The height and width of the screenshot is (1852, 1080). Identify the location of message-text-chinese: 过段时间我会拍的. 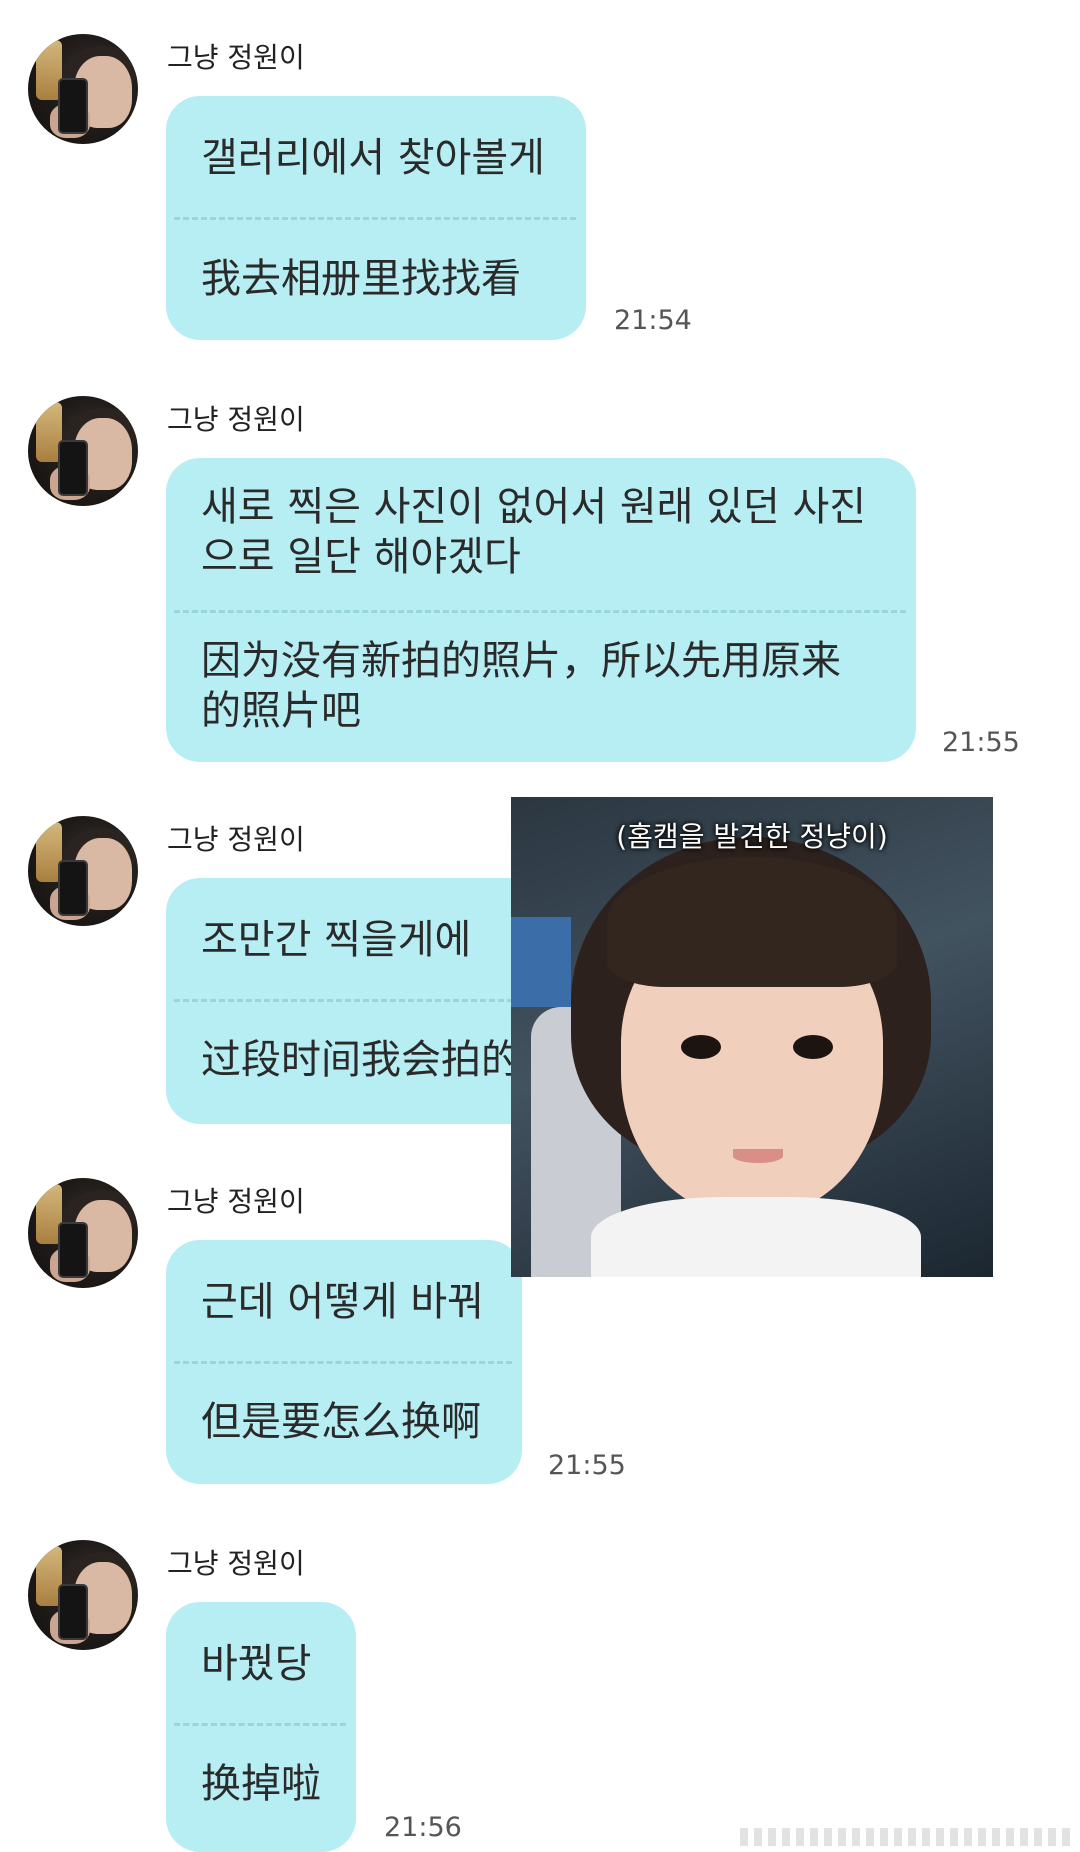
(361, 1060).